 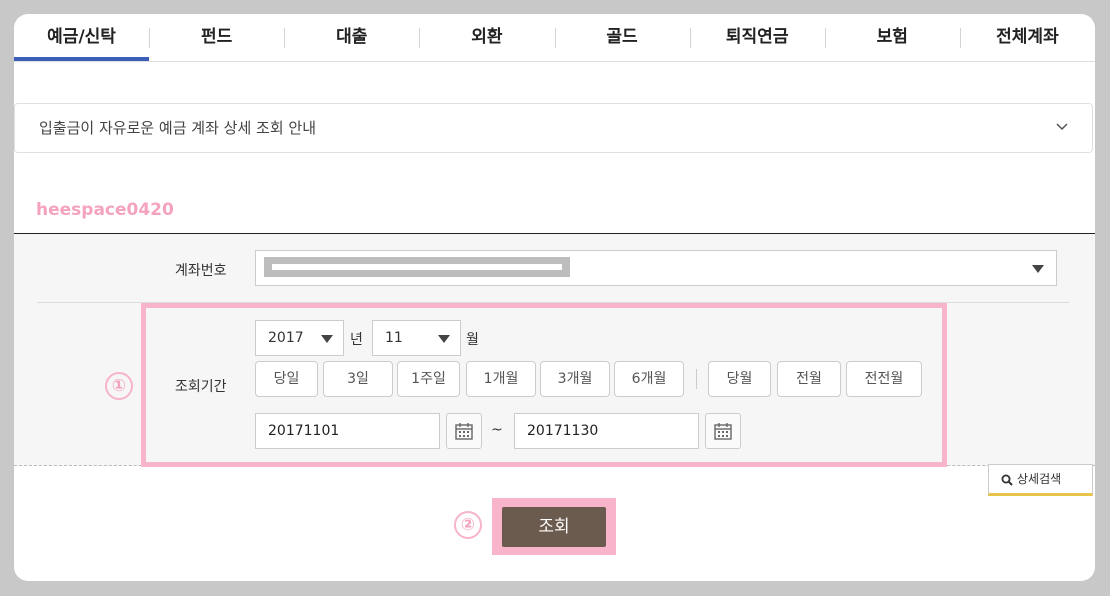 I want to click on product-tabs: 예금/신탁 펀드 대출 외환 골드 퇴직연금 보험 전체계좌, so click(x=554, y=38).